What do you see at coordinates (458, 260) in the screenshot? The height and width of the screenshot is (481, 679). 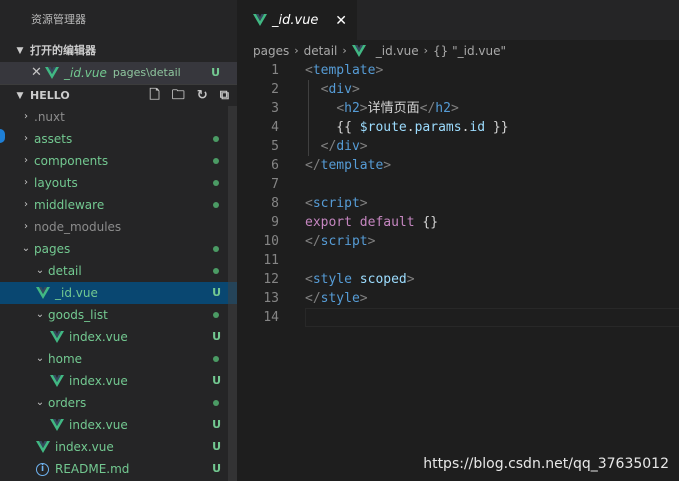 I see `code-line: 11` at bounding box center [458, 260].